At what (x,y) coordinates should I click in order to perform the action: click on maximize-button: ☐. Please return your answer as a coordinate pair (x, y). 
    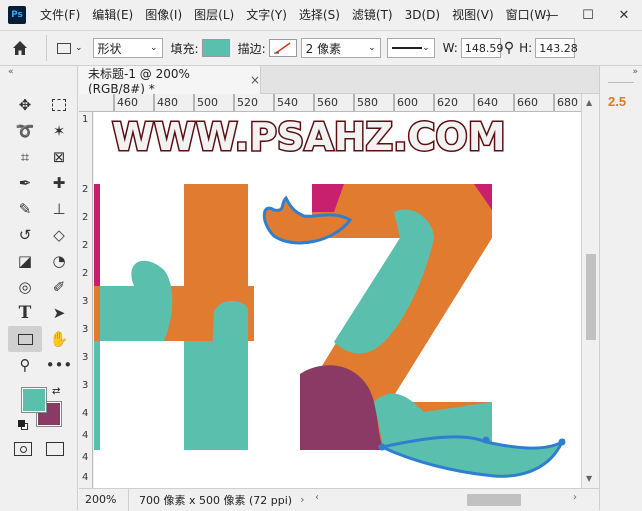
    Looking at the image, I should click on (588, 15).